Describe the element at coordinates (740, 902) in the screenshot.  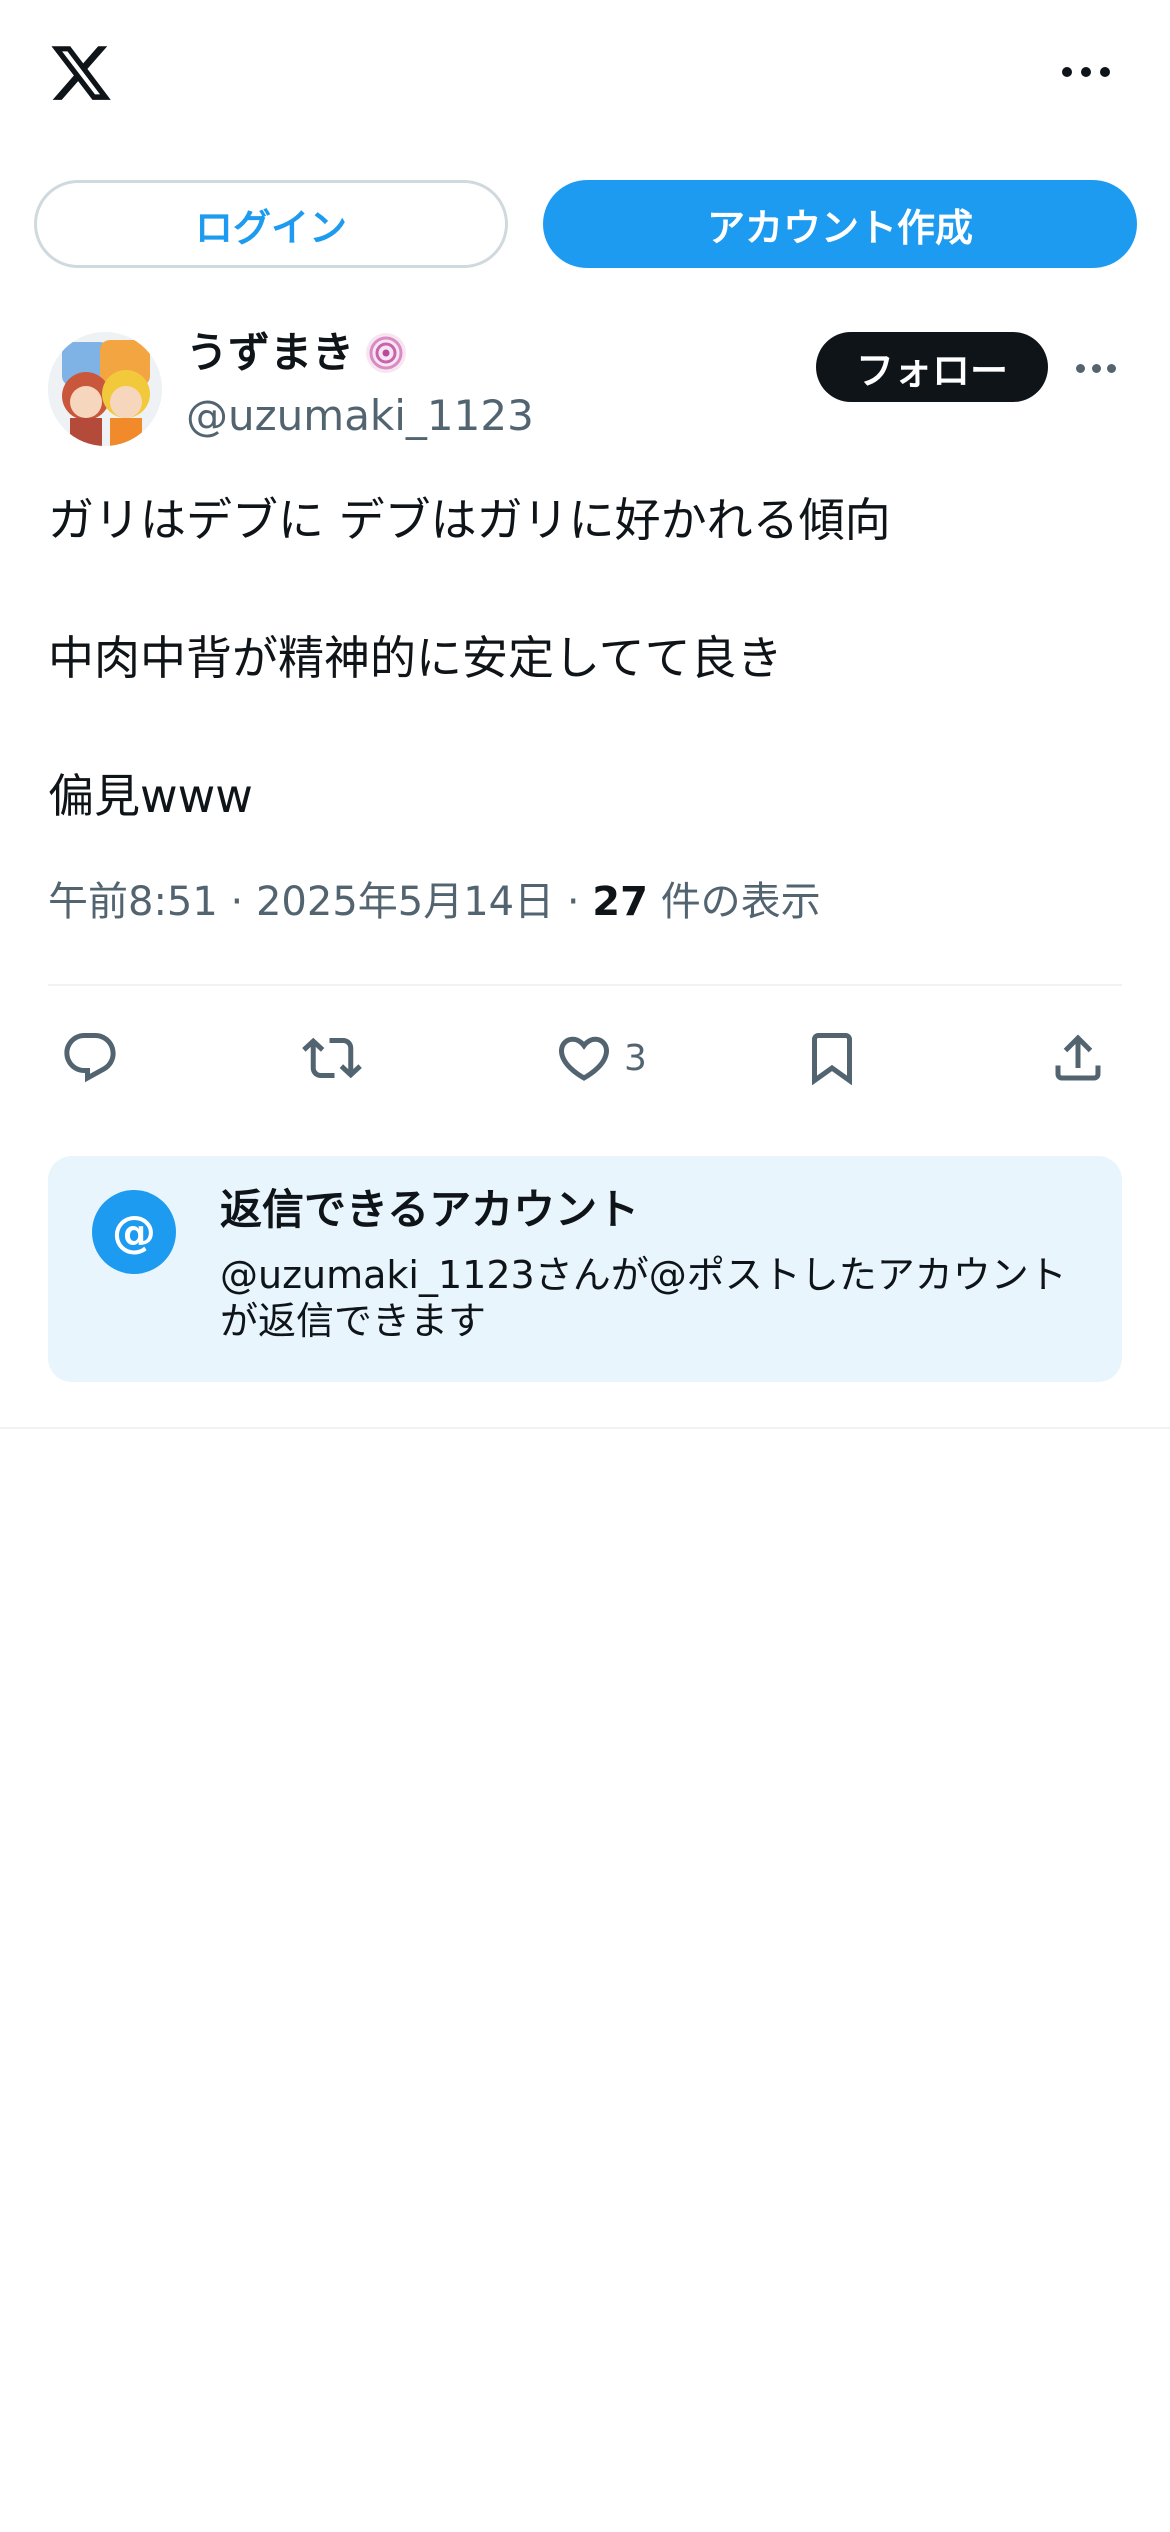
I see `views-label: 件の表示` at that location.